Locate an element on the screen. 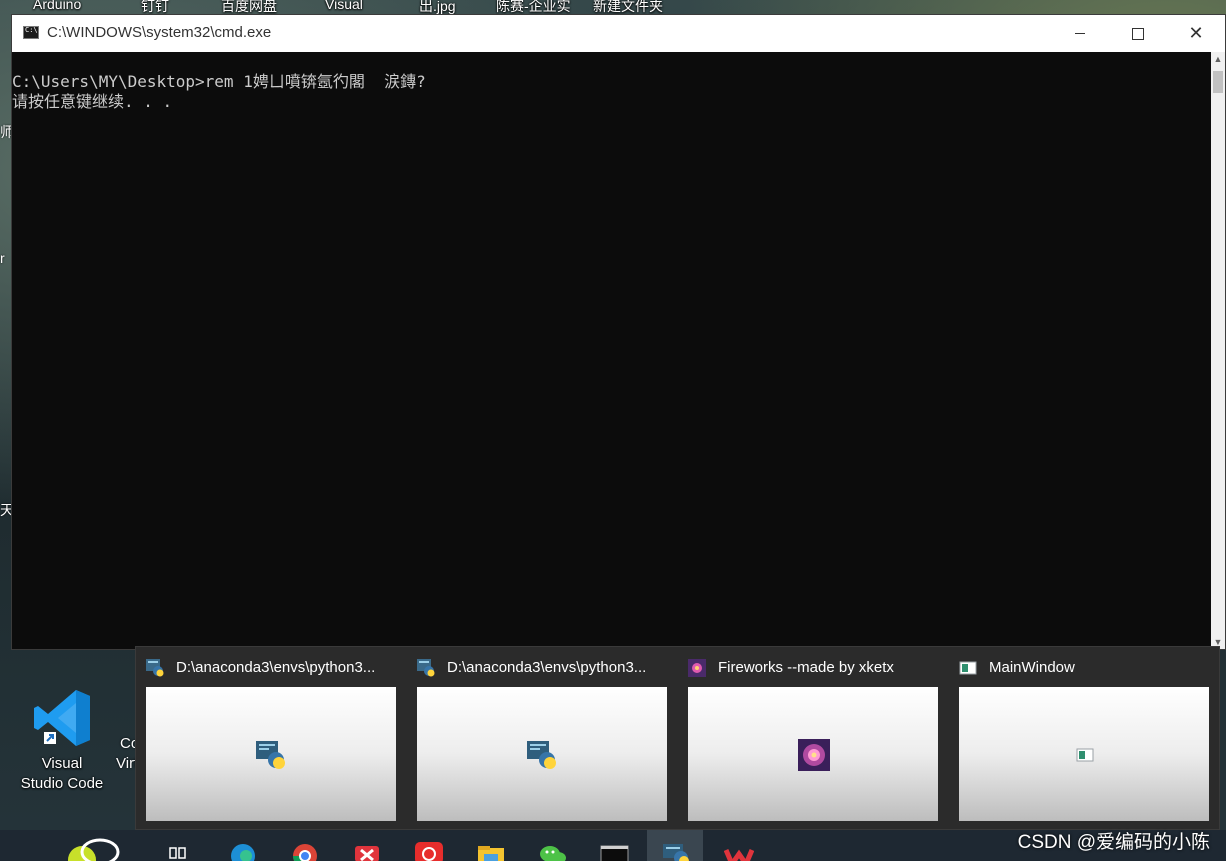 Image resolution: width=1226 pixels, height=861 pixels. preview-card-fireworks: Fireworks --made by xketx is located at coordinates (808, 739).